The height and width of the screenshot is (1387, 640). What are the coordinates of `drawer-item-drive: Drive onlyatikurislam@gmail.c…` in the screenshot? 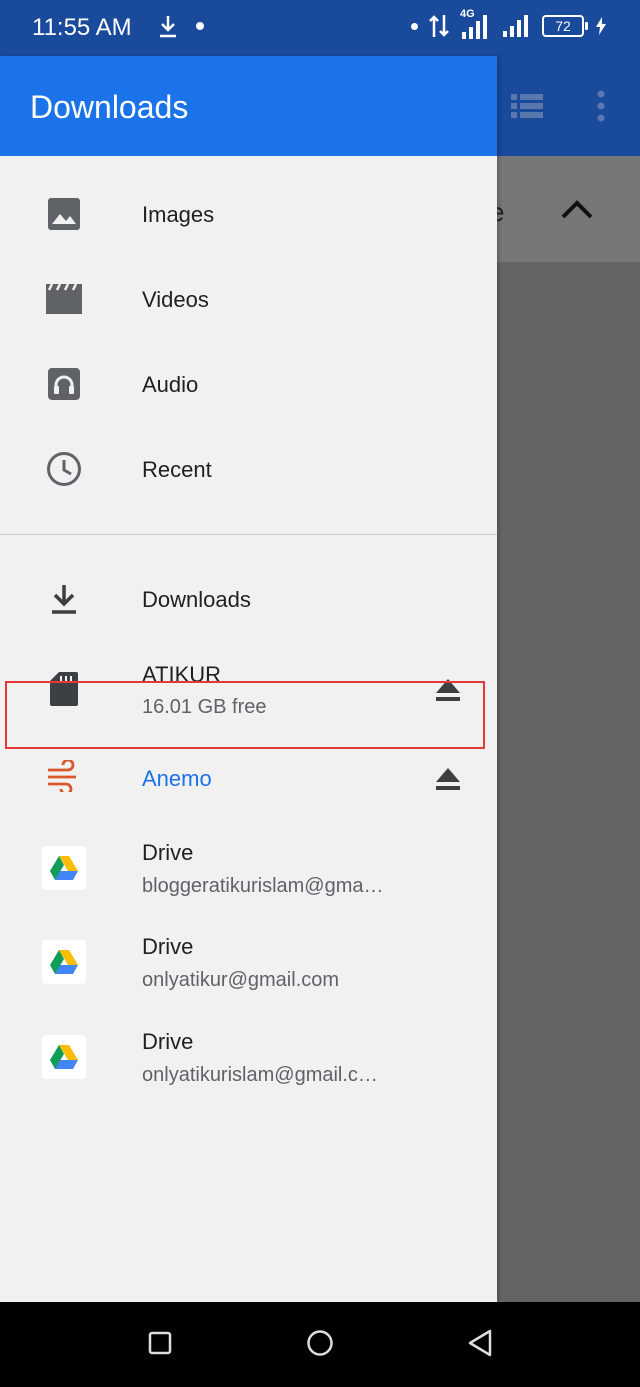 It's located at (248, 1066).